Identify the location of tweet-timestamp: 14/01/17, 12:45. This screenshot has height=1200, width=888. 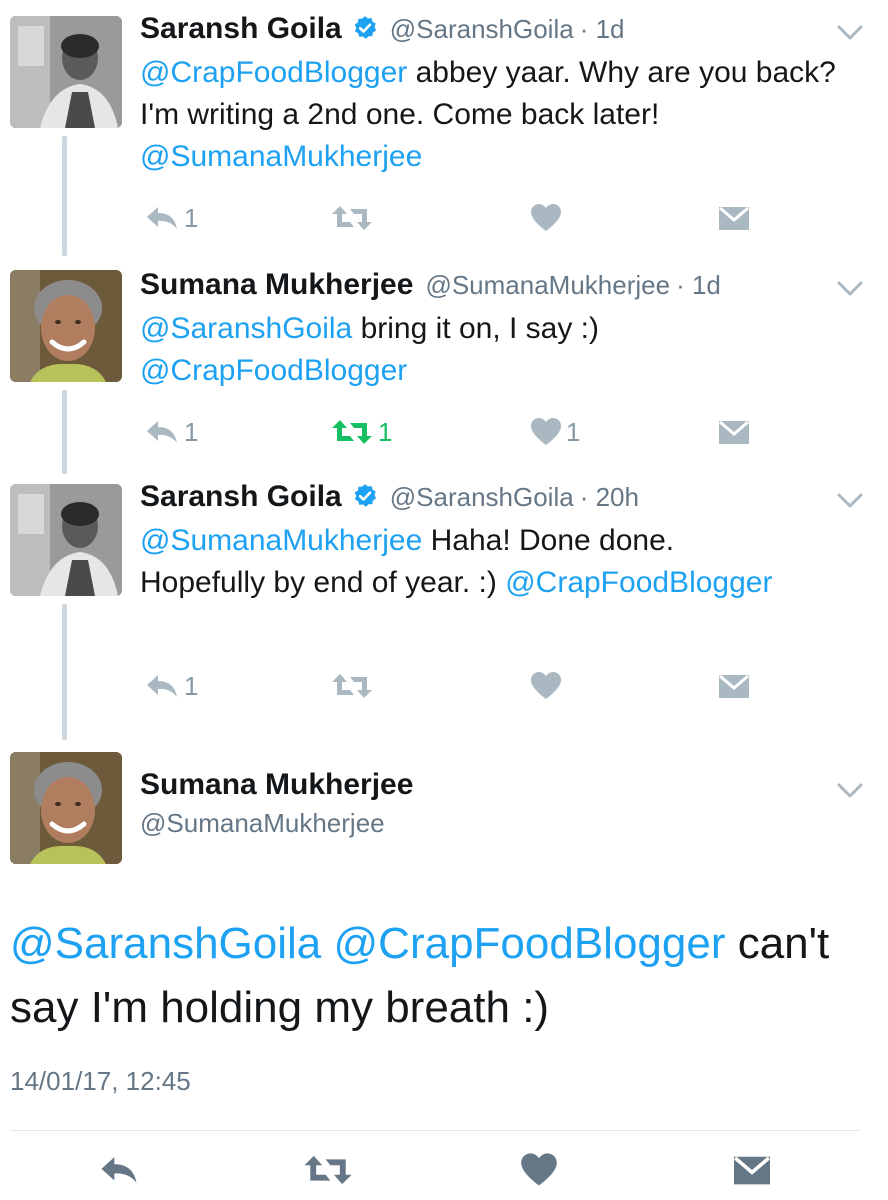
(100, 1081).